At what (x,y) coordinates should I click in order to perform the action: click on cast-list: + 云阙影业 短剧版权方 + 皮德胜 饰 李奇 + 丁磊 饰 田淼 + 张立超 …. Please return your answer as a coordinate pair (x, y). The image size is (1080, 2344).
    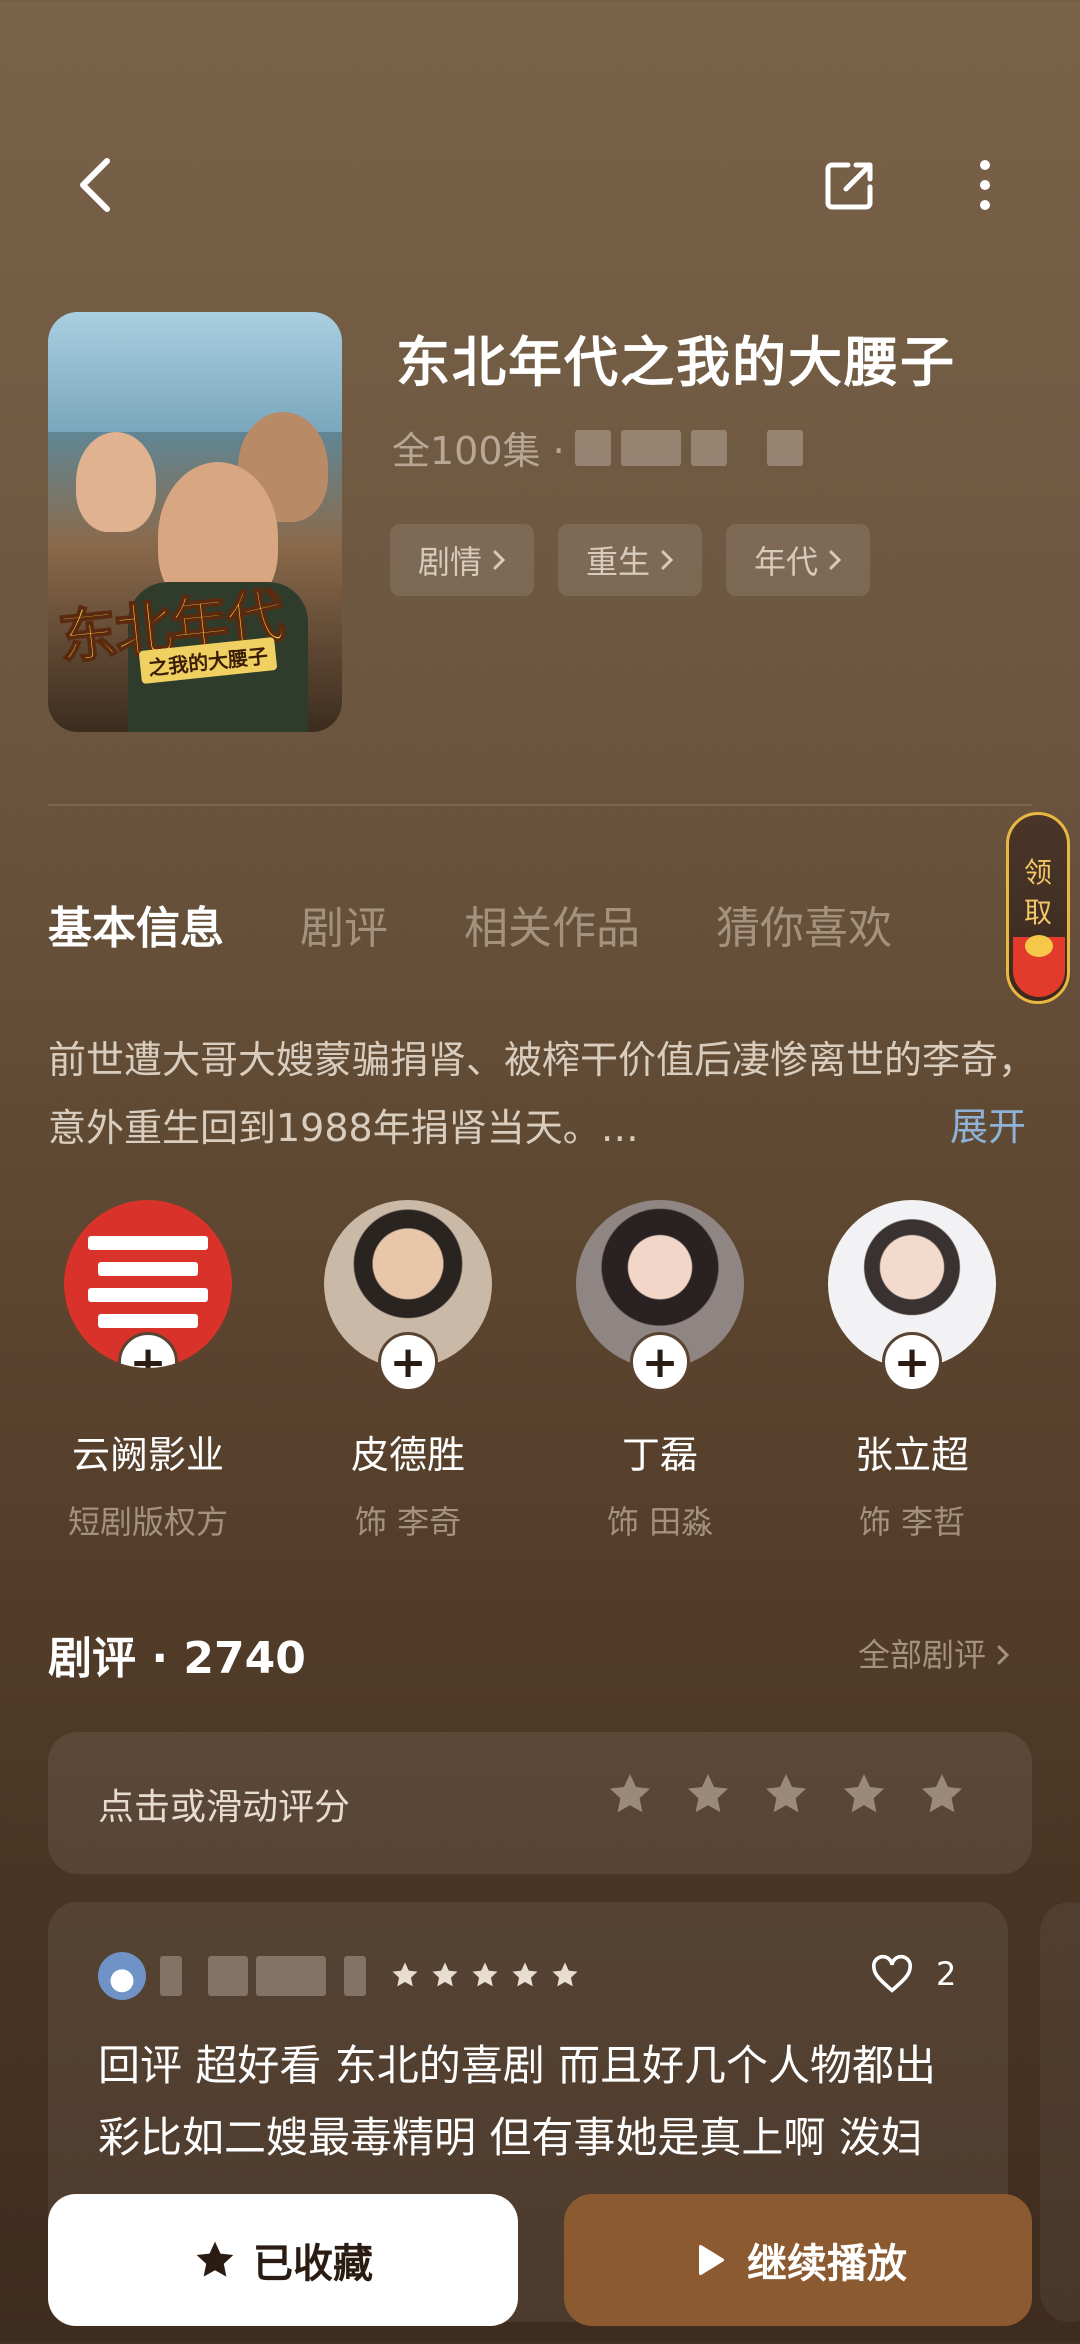
    Looking at the image, I should click on (540, 1371).